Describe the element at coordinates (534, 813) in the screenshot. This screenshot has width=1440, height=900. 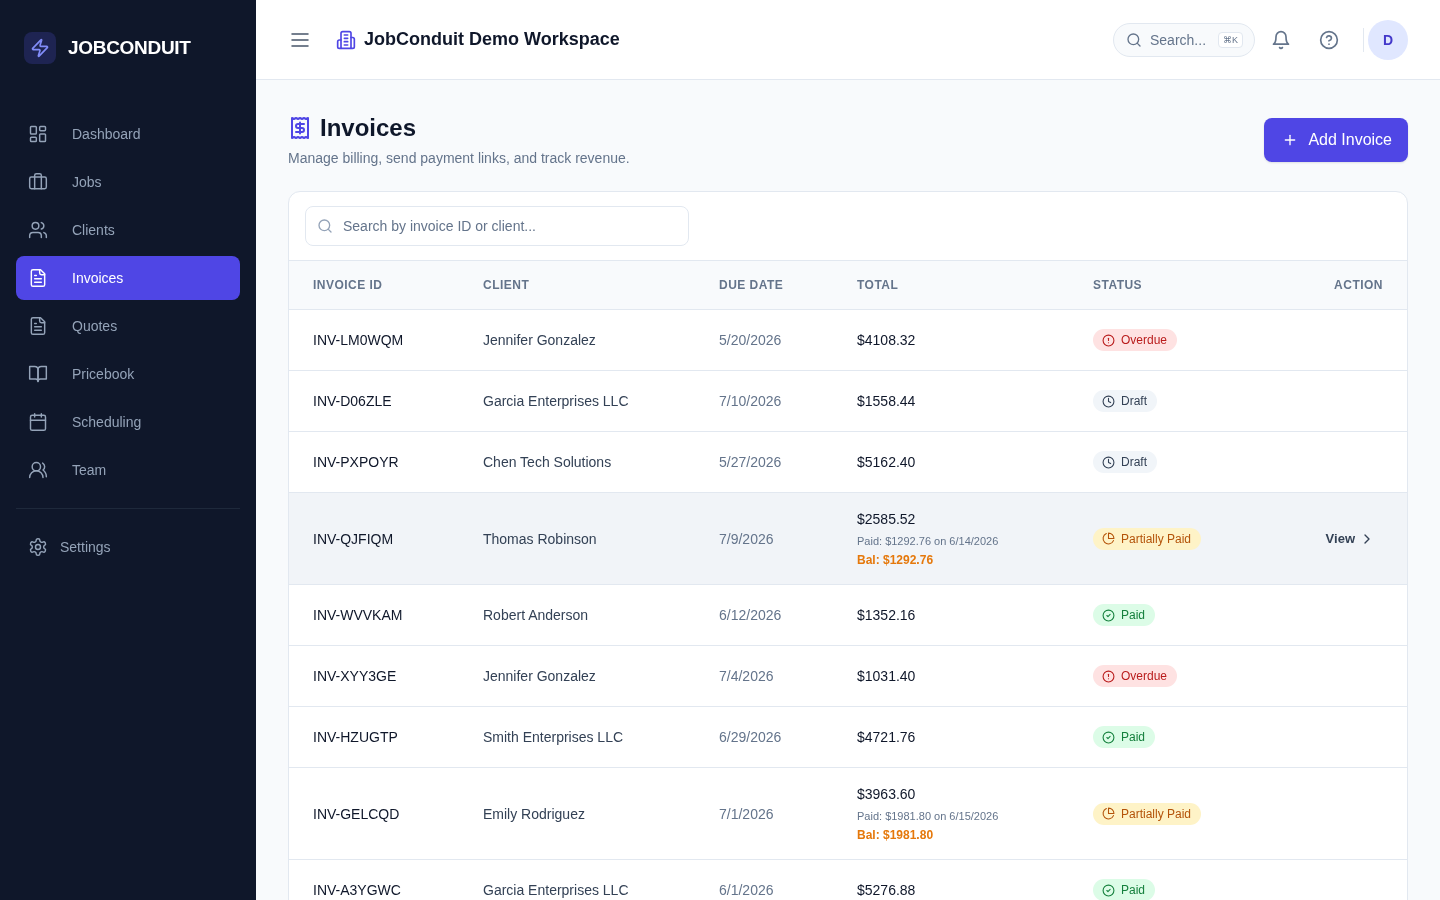
I see `client-name: Emily Rodriguez` at that location.